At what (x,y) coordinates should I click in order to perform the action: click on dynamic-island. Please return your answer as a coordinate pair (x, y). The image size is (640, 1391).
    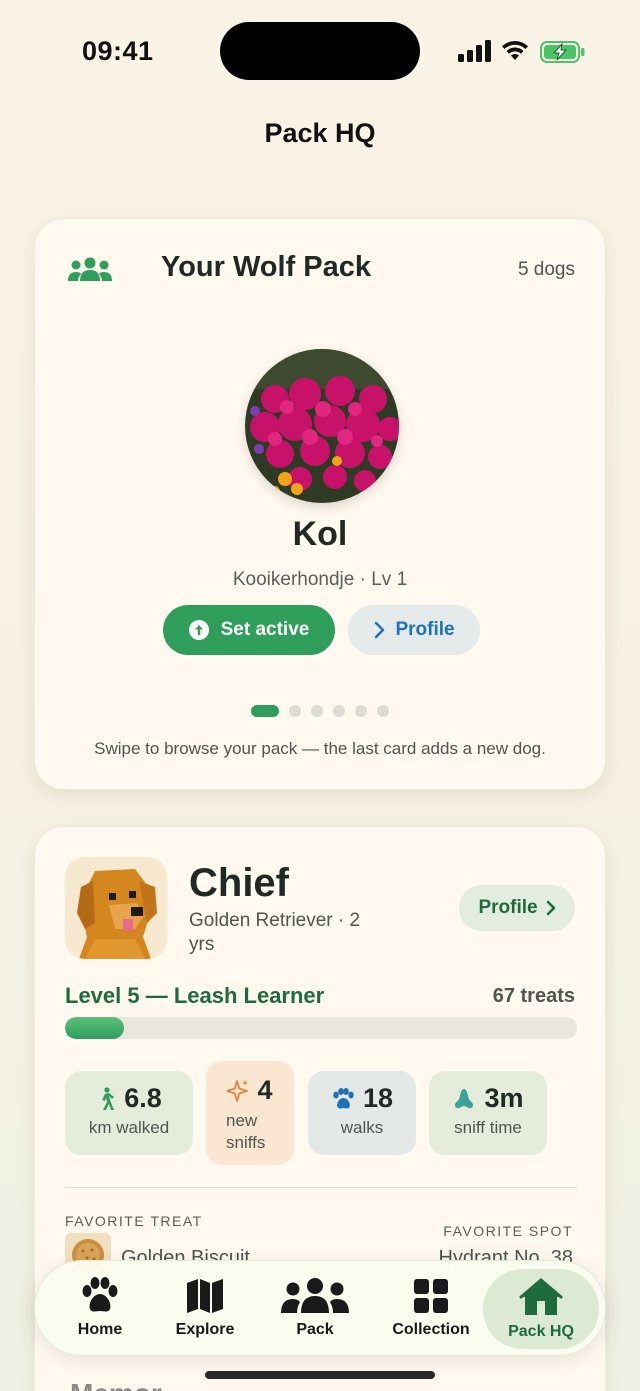
    Looking at the image, I should click on (320, 51).